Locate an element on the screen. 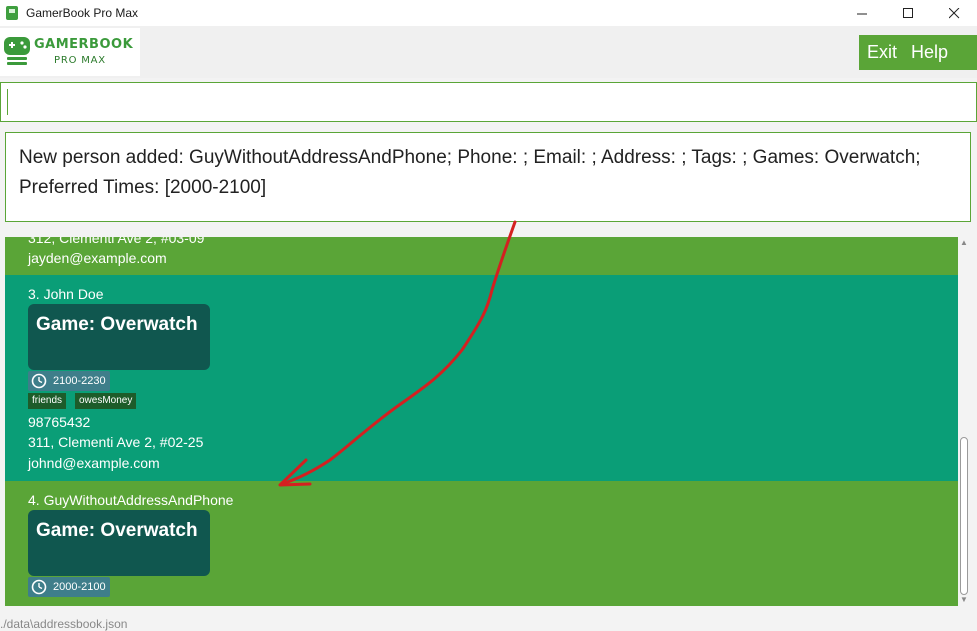  window-controls is located at coordinates (908, 13).